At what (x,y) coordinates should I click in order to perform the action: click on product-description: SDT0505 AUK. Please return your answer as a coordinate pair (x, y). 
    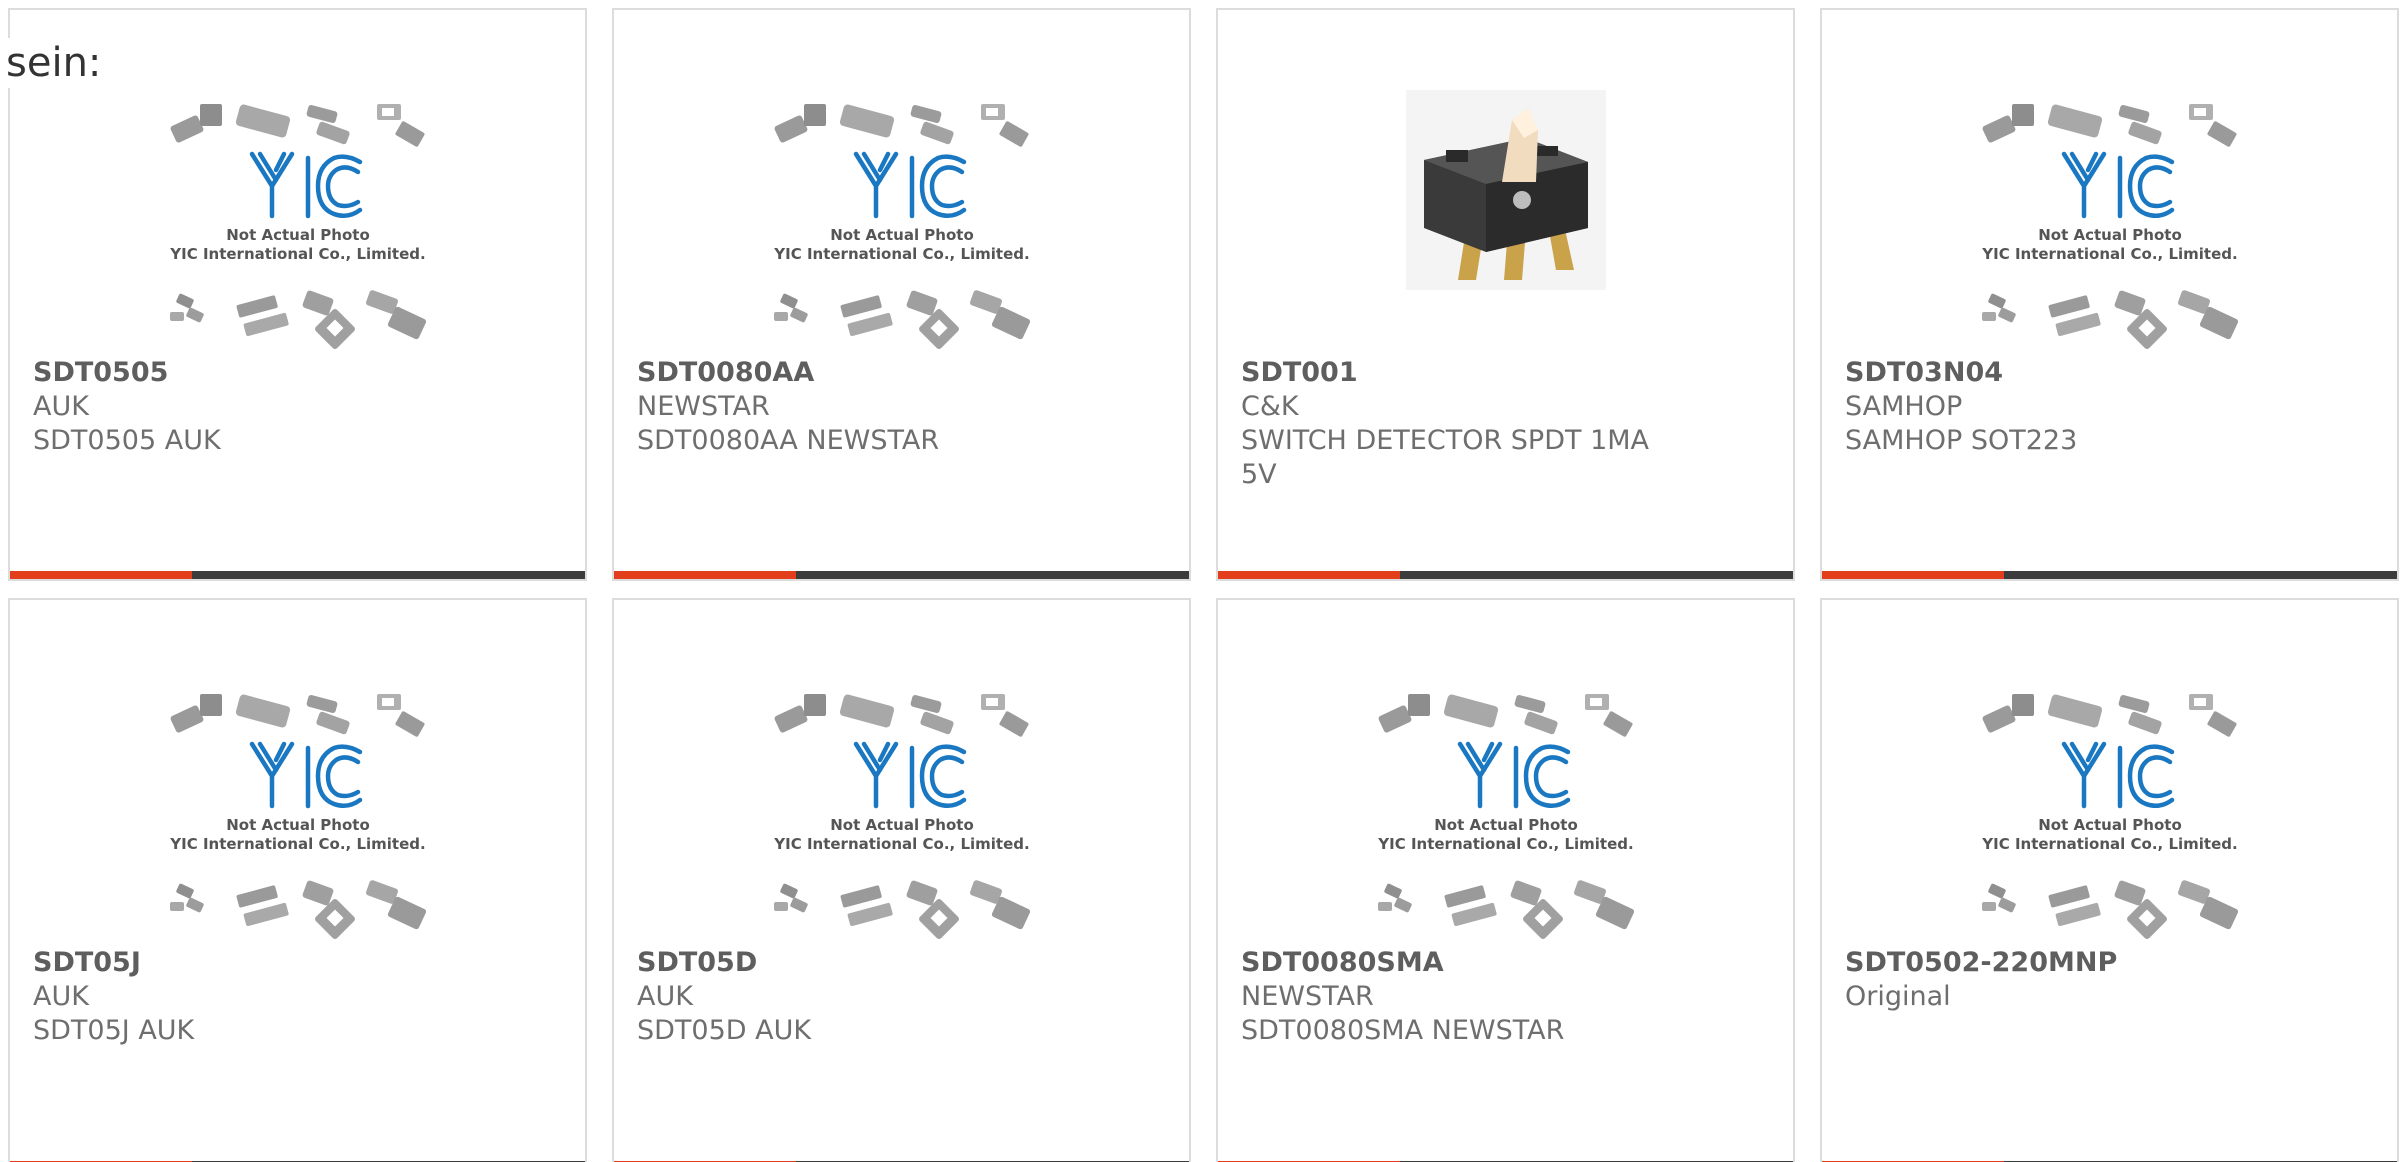
    Looking at the image, I should click on (127, 440).